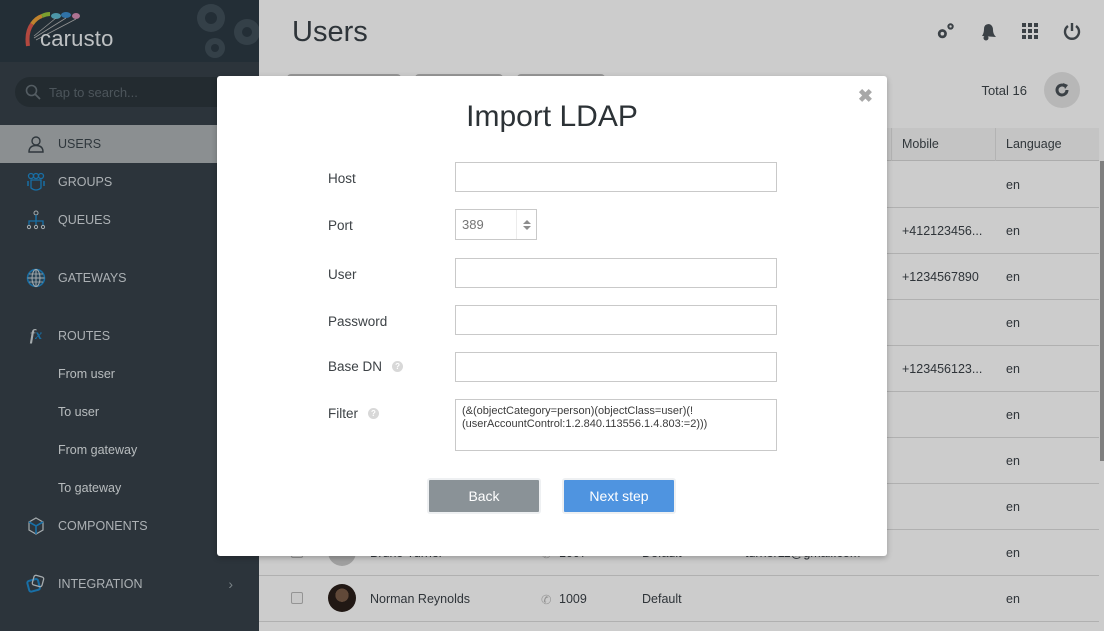 The width and height of the screenshot is (1104, 631). I want to click on filter-label-group: Filter ?, so click(353, 413).